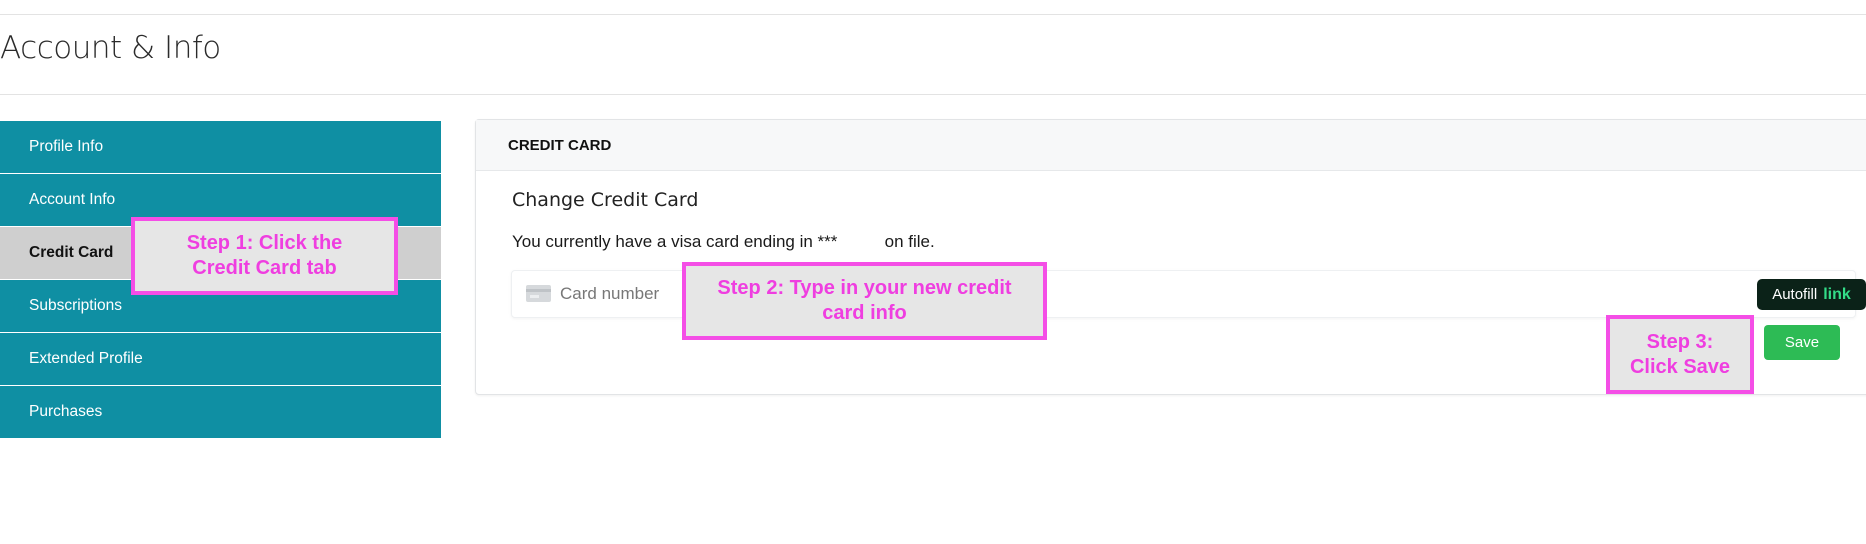 The image size is (1866, 544). Describe the element at coordinates (86, 358) in the screenshot. I see `sidebar-item-label: Extended Profile` at that location.